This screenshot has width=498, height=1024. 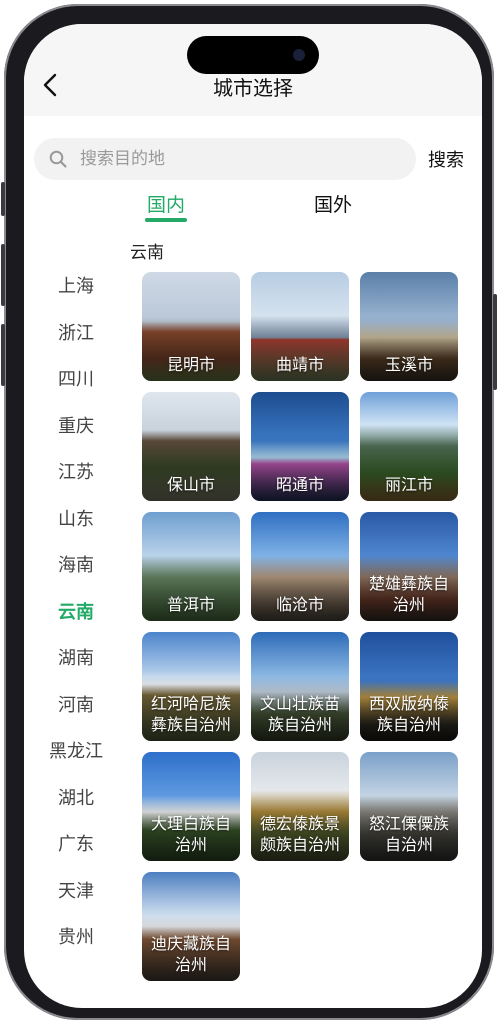 What do you see at coordinates (3, 199) in the screenshot?
I see `mute-switch` at bounding box center [3, 199].